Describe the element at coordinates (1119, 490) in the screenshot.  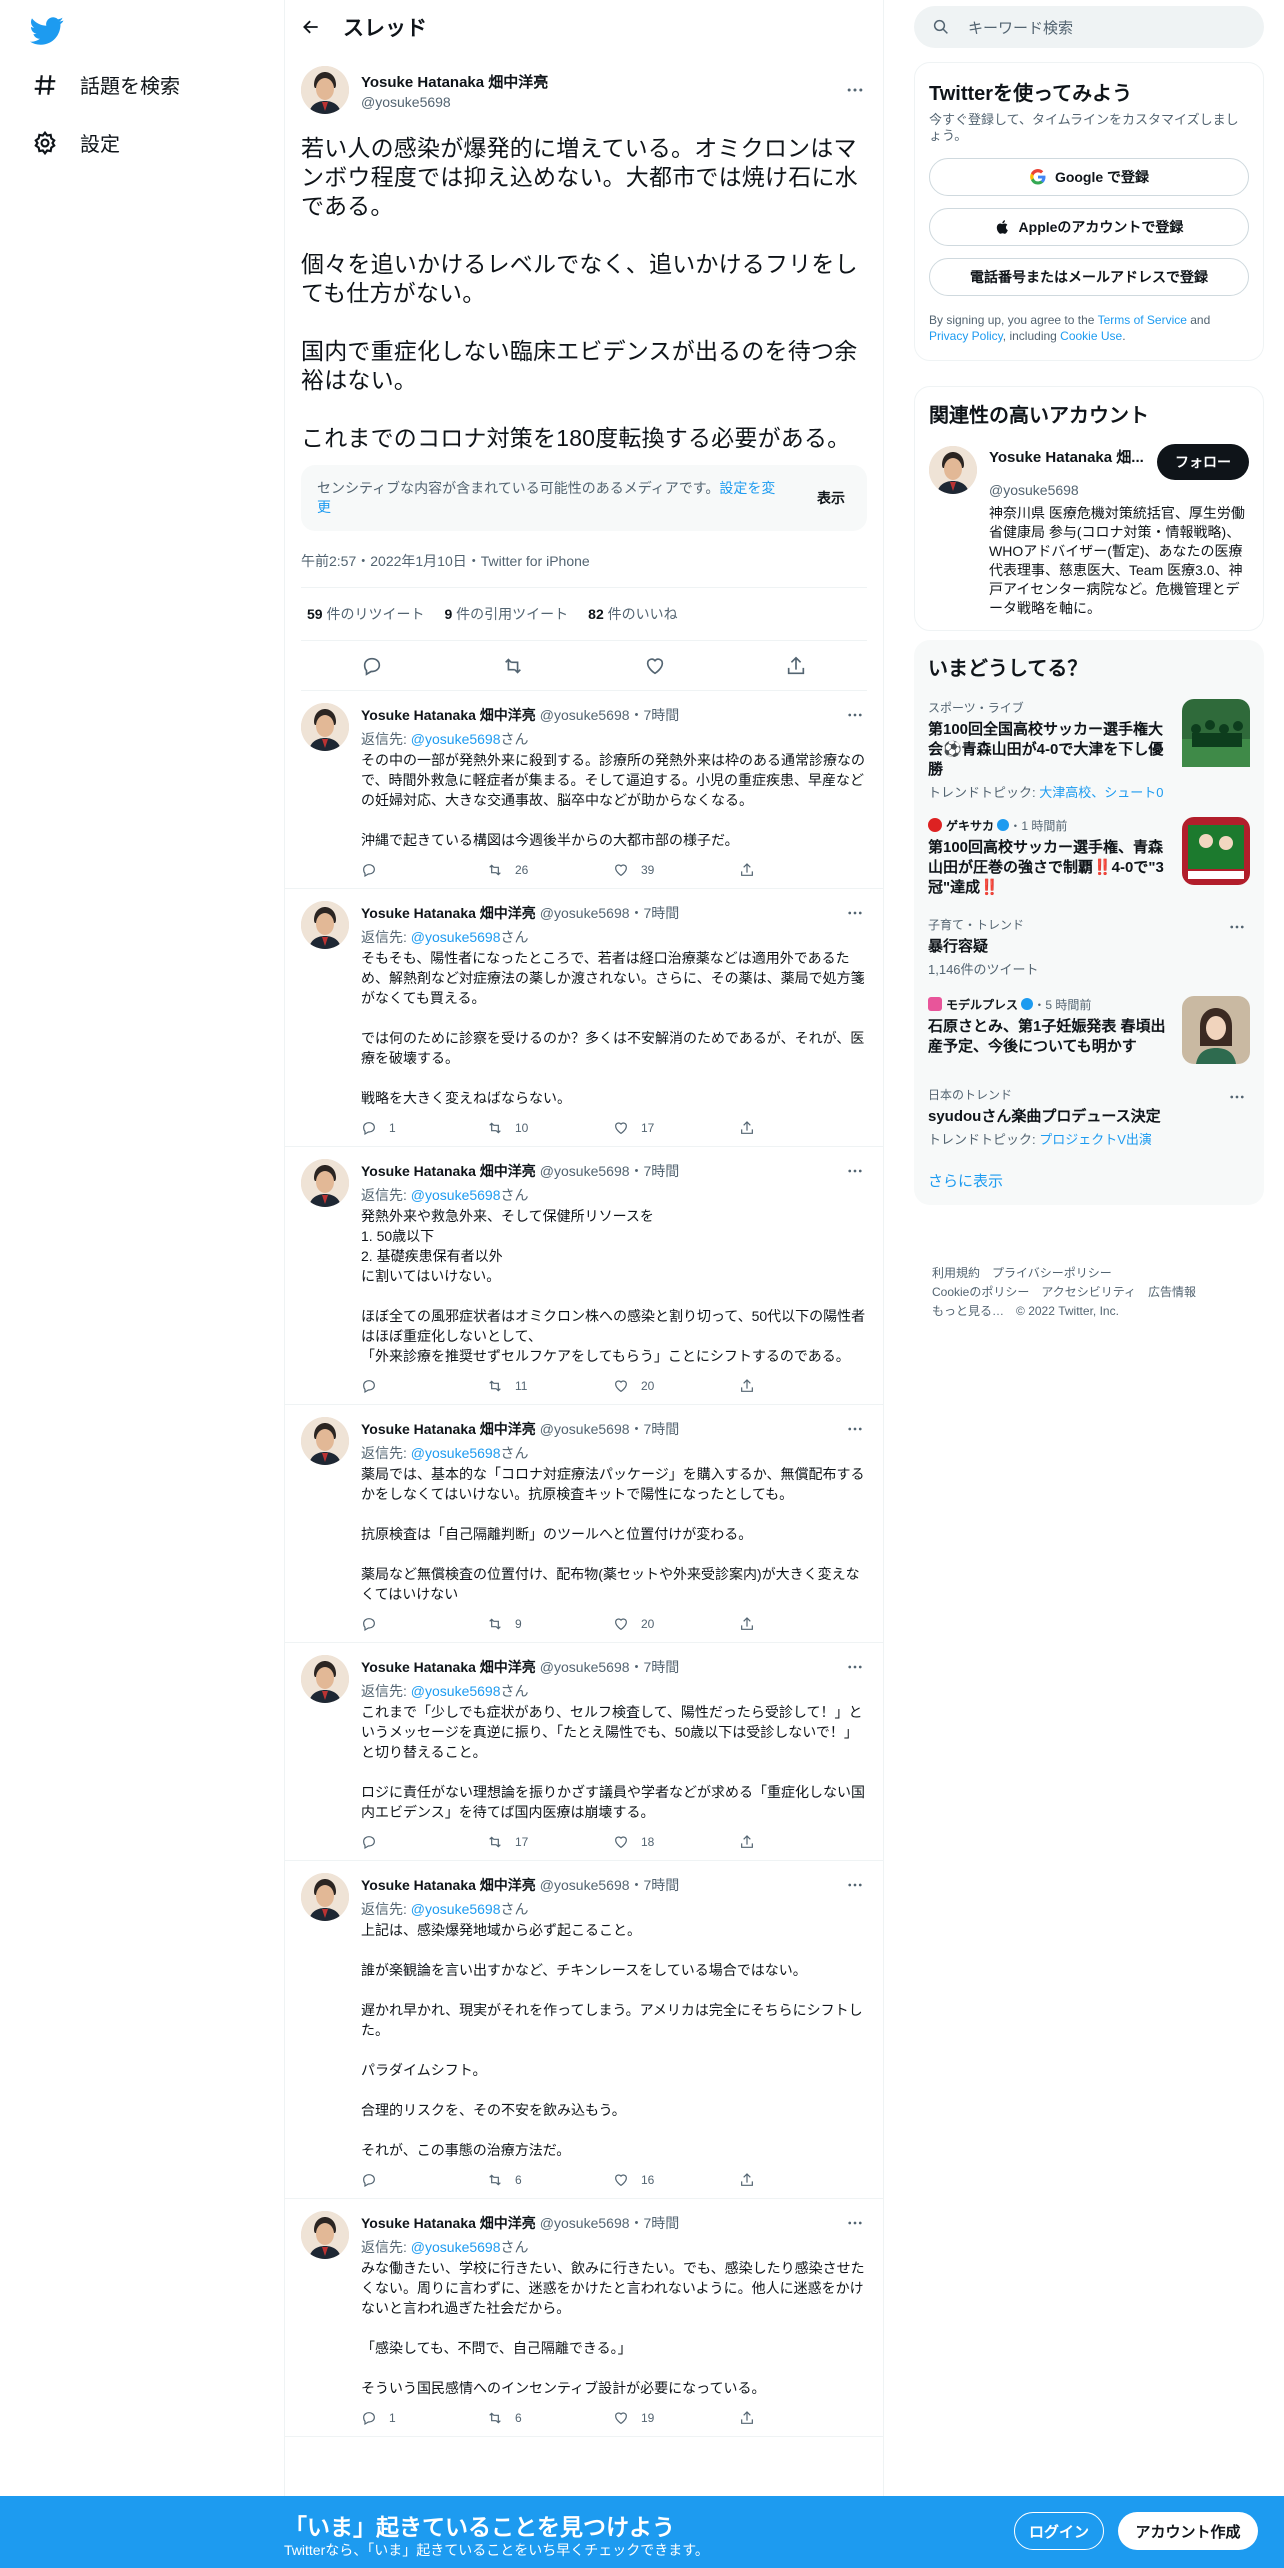
I see `related-account-handle: @yosuke5698` at that location.